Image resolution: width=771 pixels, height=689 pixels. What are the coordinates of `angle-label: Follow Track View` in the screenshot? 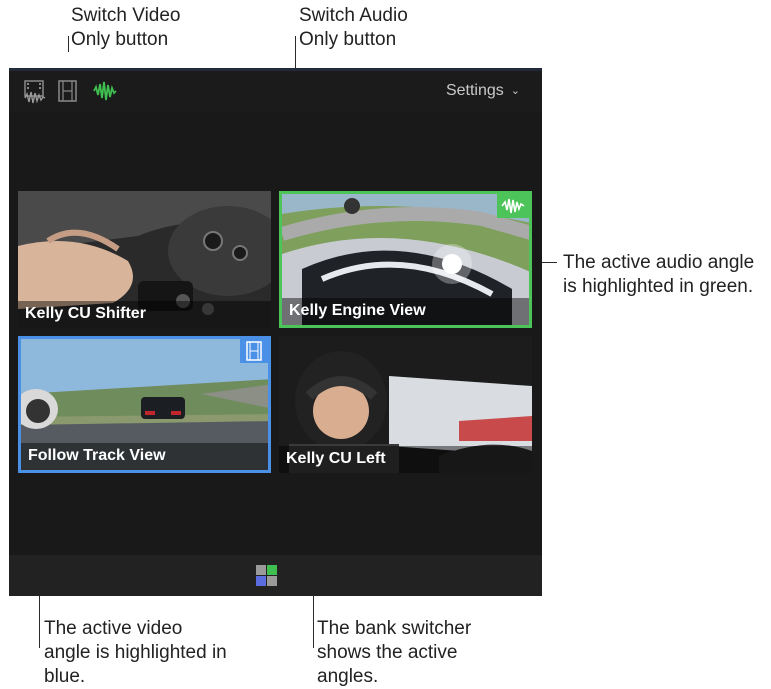 It's located at (97, 455).